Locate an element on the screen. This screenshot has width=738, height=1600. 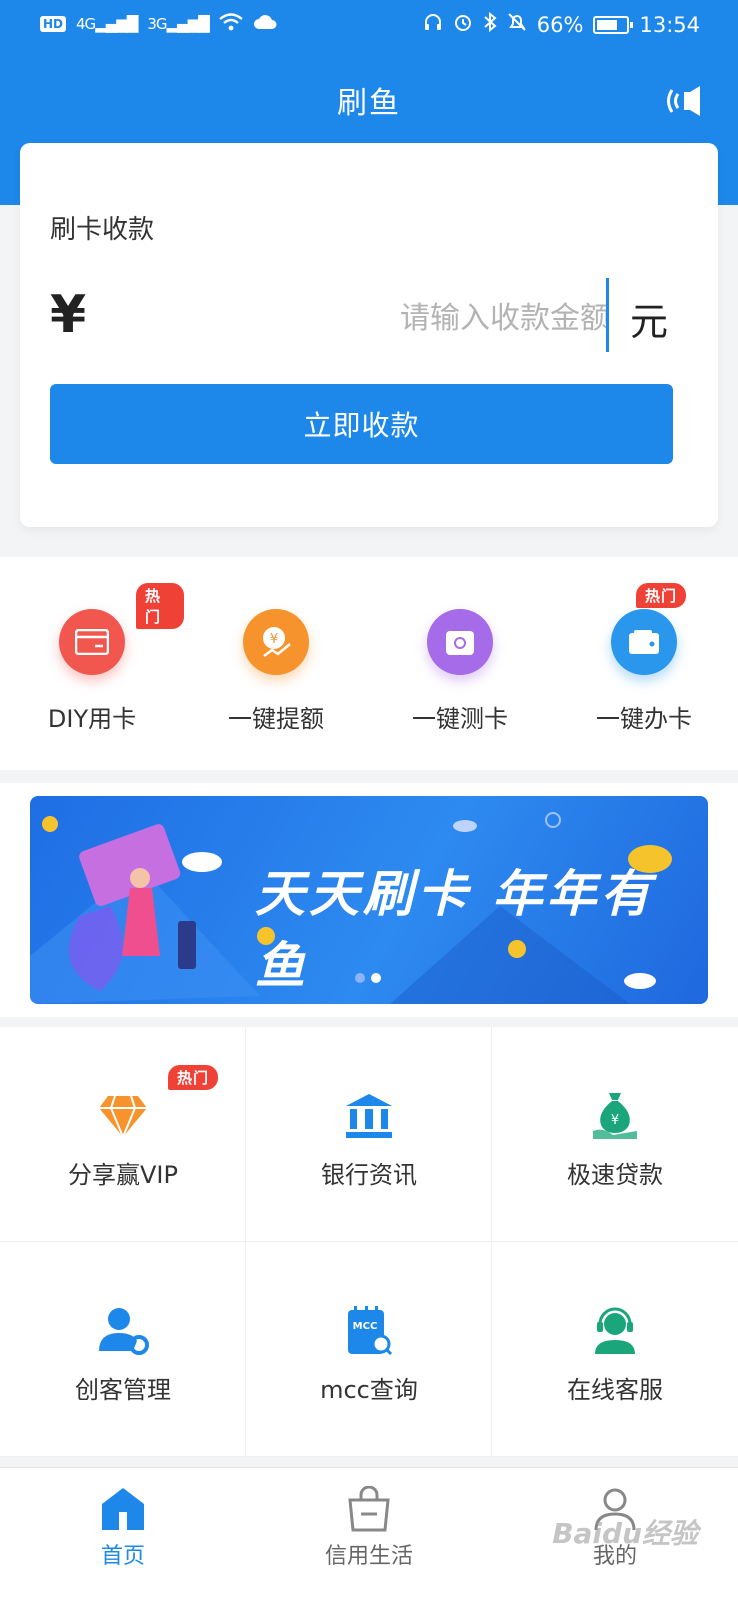
watermark: Baidu经验 is located at coordinates (625, 1533).